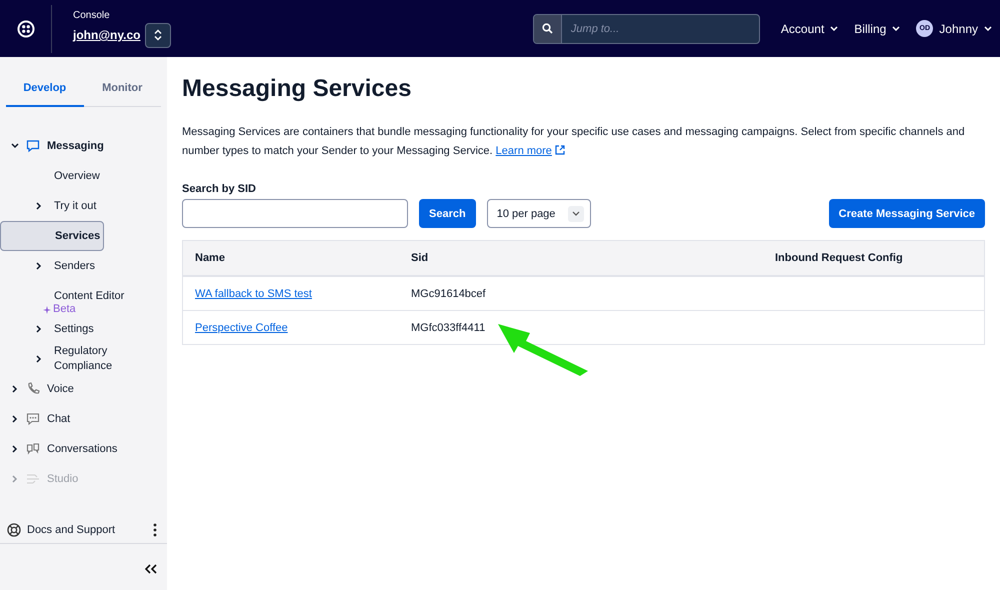 The height and width of the screenshot is (590, 1000). I want to click on nav-item: Voice, so click(60, 389).